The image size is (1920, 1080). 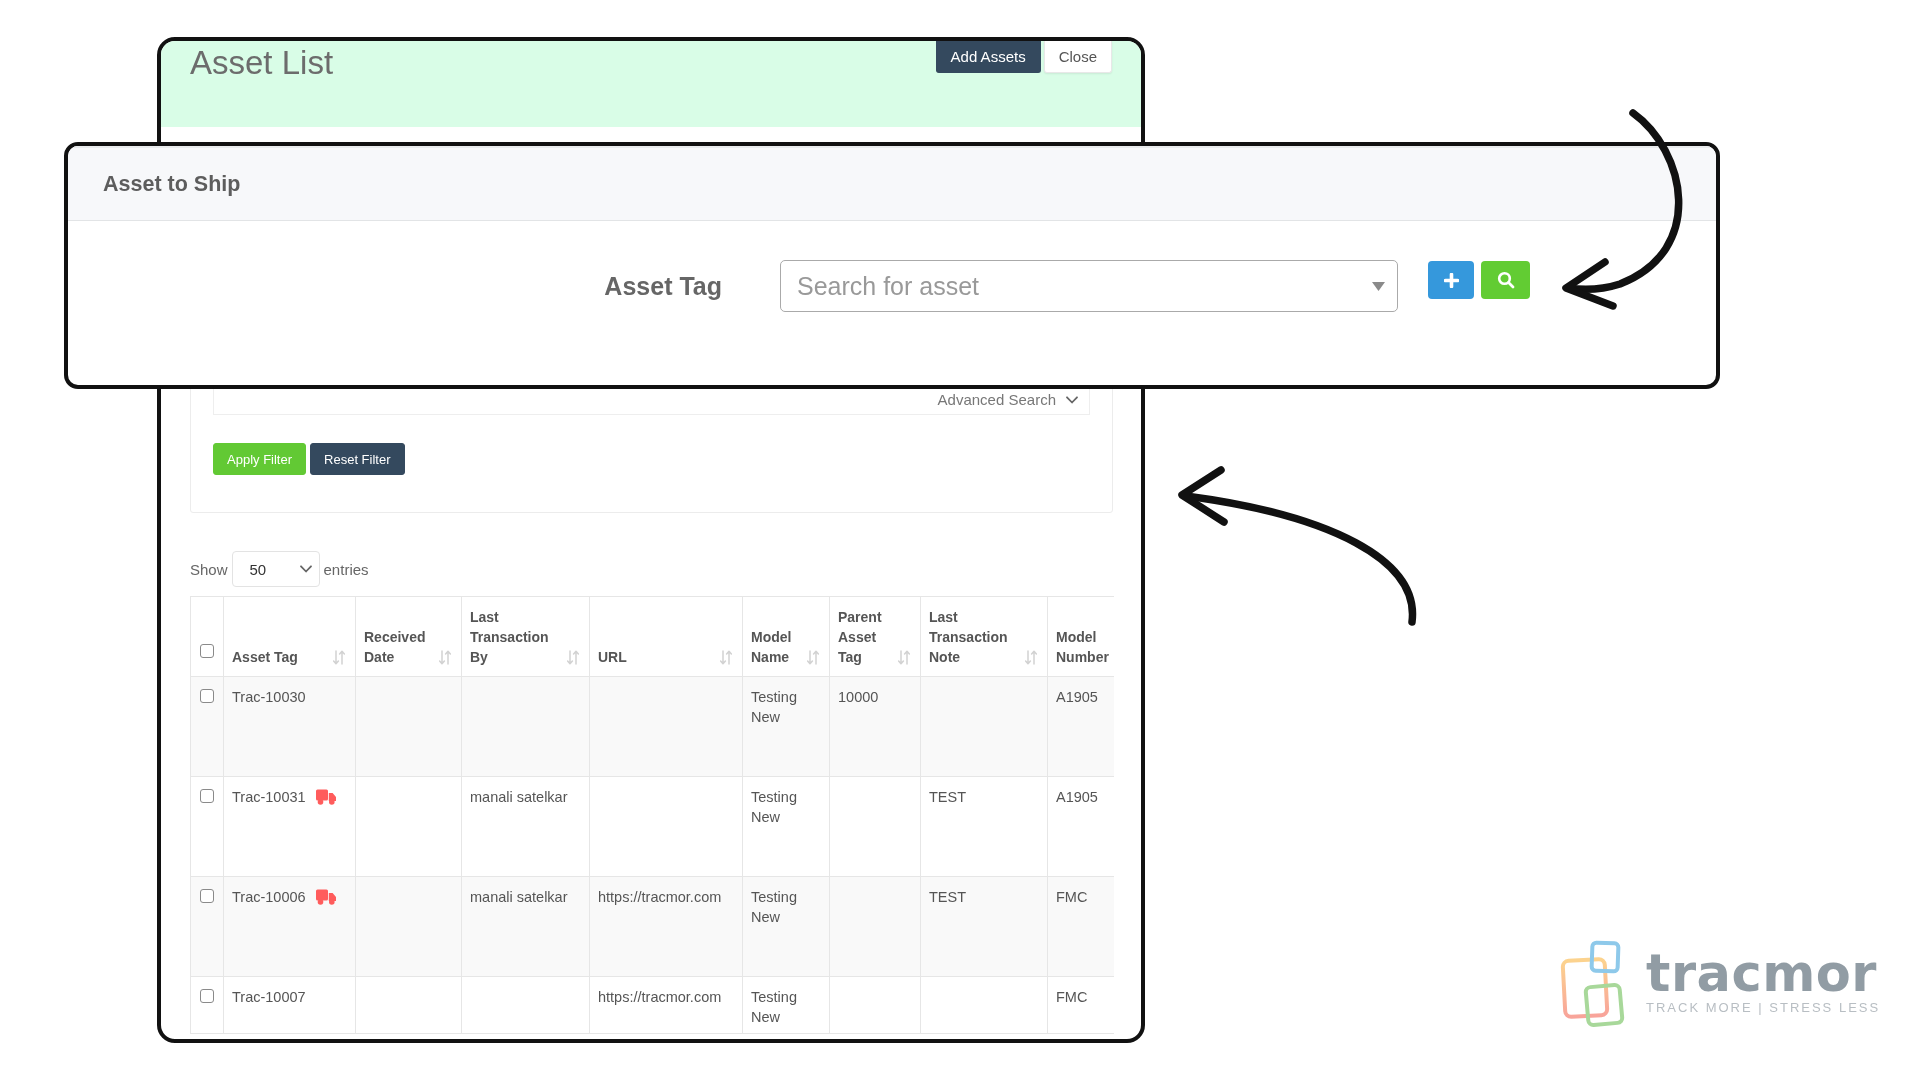 I want to click on select-all-checkbox, so click(x=207, y=651).